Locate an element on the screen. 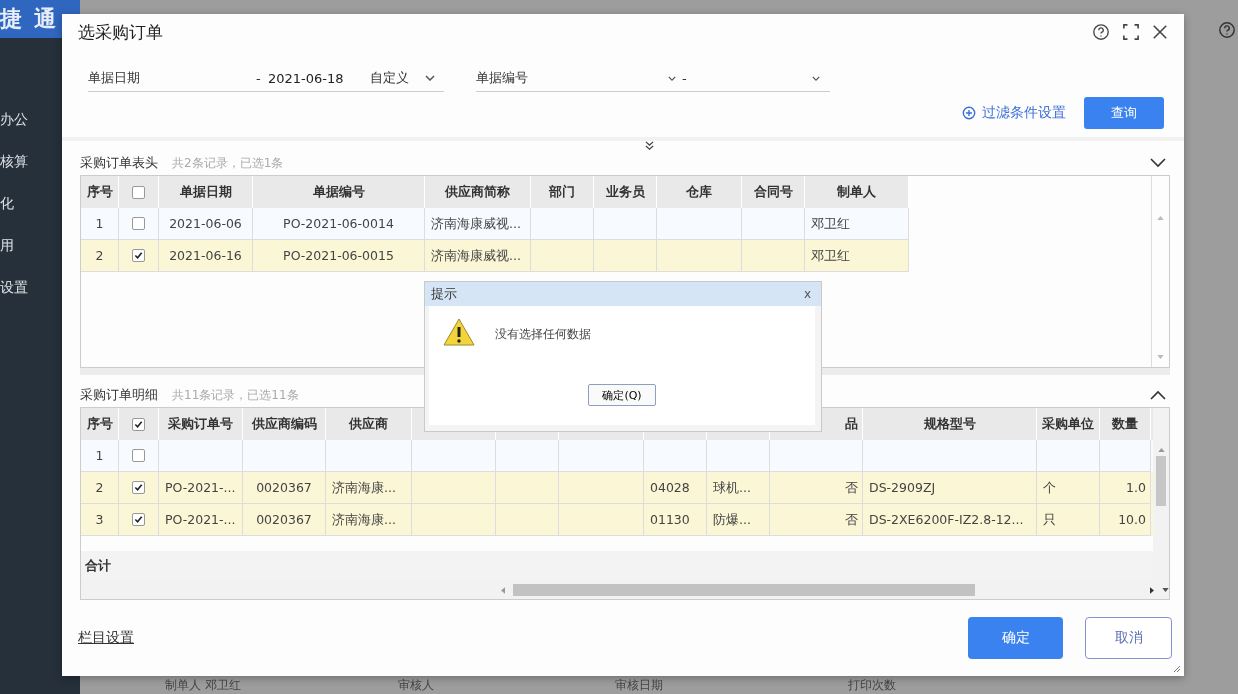 The image size is (1238, 694). table-row: 2 2021-06-16 PO-2021-06-0015 济南海康威视... 邓卫红 is located at coordinates (495, 256).